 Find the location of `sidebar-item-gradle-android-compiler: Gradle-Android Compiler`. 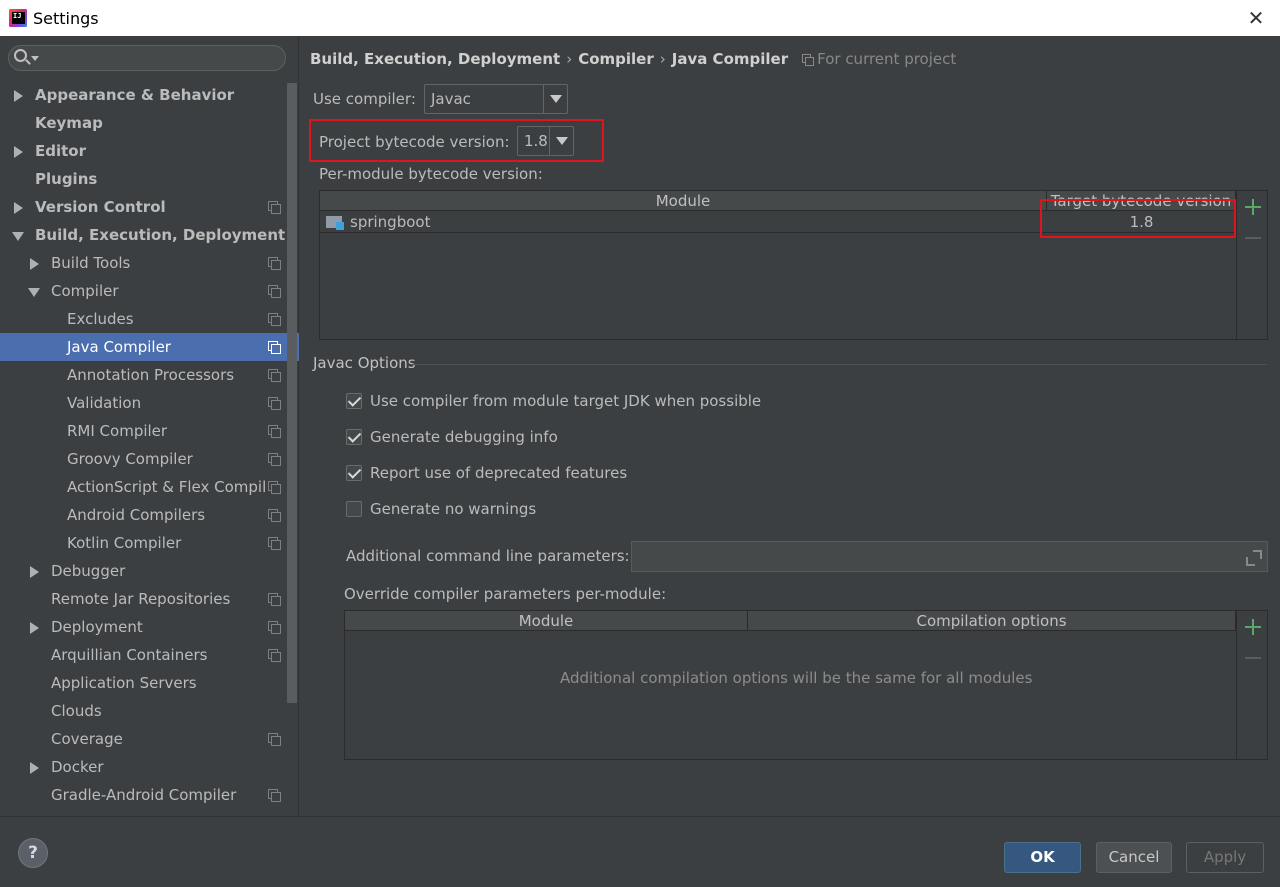

sidebar-item-gradle-android-compiler: Gradle-Android Compiler is located at coordinates (149, 795).